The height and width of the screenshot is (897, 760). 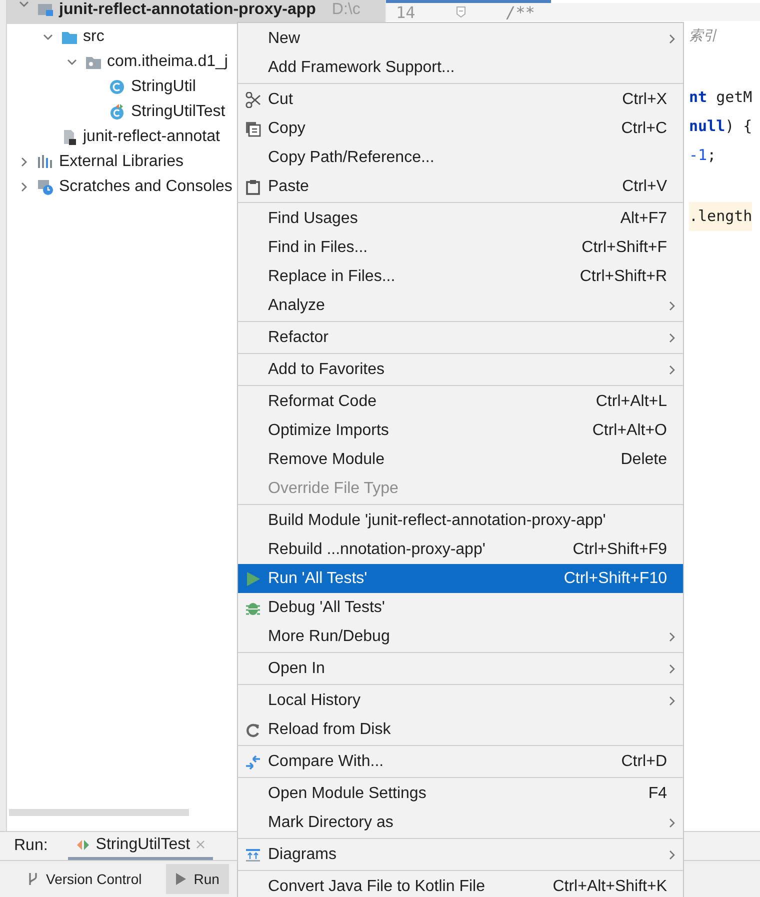 I want to click on menu-item: More Run/Debug, so click(x=460, y=636).